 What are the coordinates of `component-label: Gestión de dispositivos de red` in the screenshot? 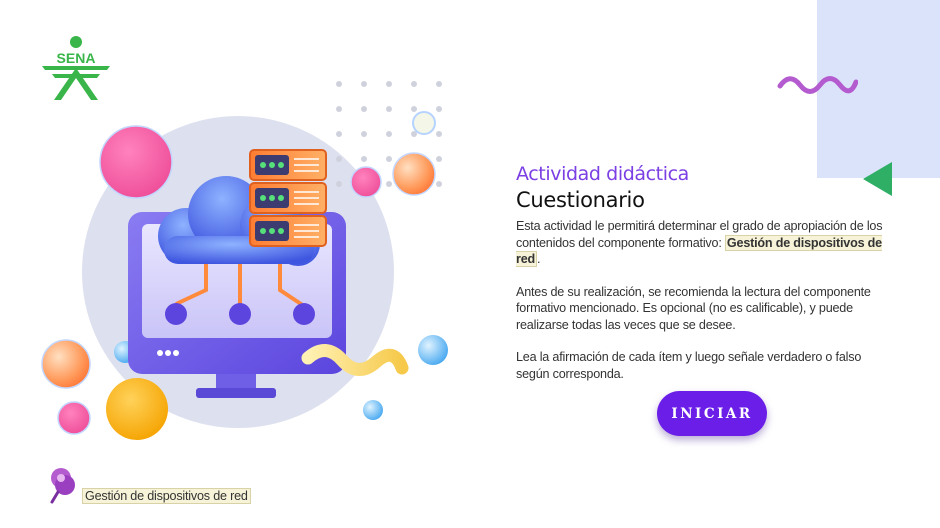 It's located at (166, 496).